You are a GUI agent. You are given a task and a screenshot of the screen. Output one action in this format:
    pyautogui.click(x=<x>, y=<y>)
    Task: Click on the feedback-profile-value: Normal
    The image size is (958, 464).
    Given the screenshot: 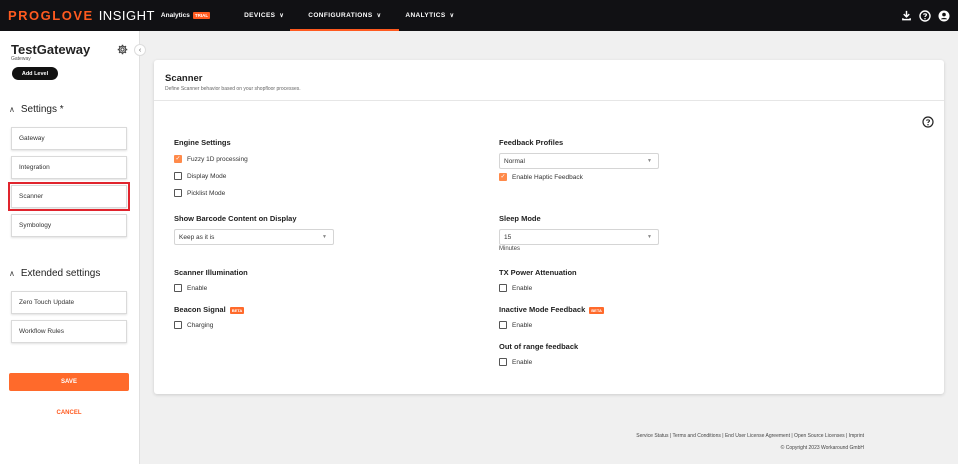 What is the action you would take?
    pyautogui.click(x=514, y=161)
    